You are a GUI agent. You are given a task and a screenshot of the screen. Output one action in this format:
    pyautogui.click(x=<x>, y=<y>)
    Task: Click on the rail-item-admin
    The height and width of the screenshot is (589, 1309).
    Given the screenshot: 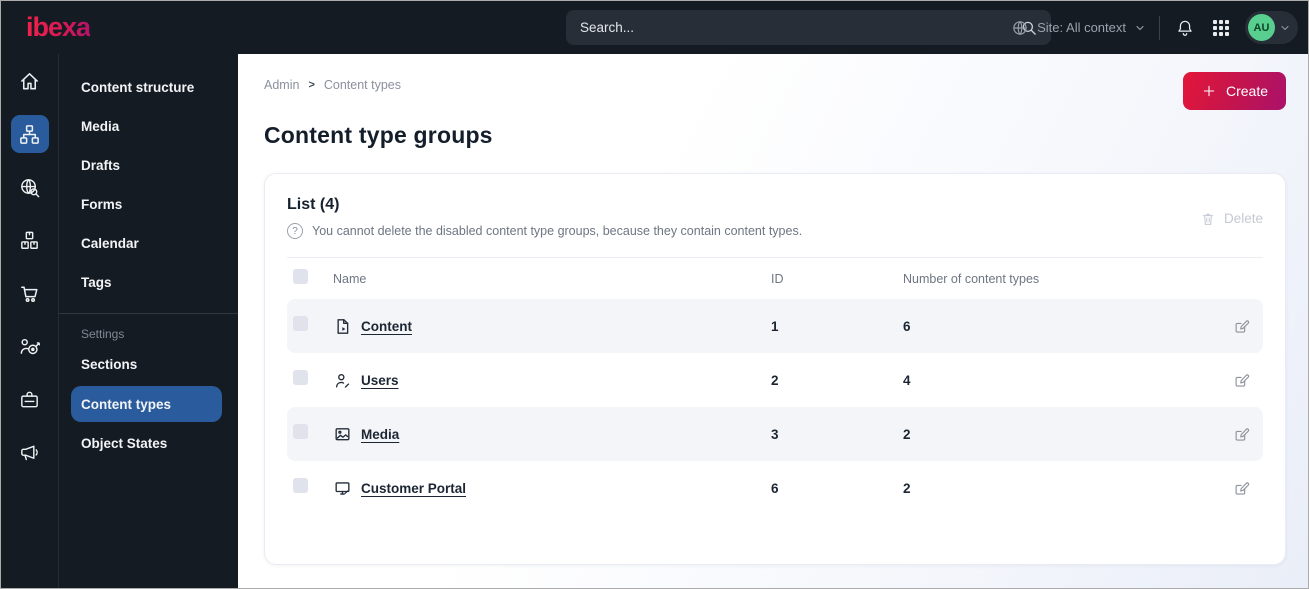 What is the action you would take?
    pyautogui.click(x=30, y=399)
    